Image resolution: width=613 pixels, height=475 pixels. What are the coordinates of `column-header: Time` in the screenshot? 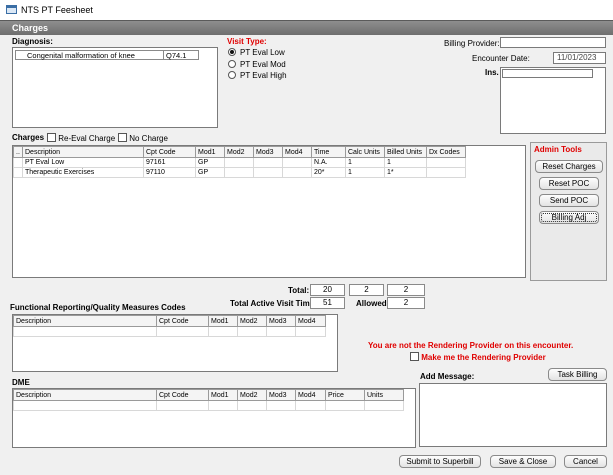 It's located at (328, 152).